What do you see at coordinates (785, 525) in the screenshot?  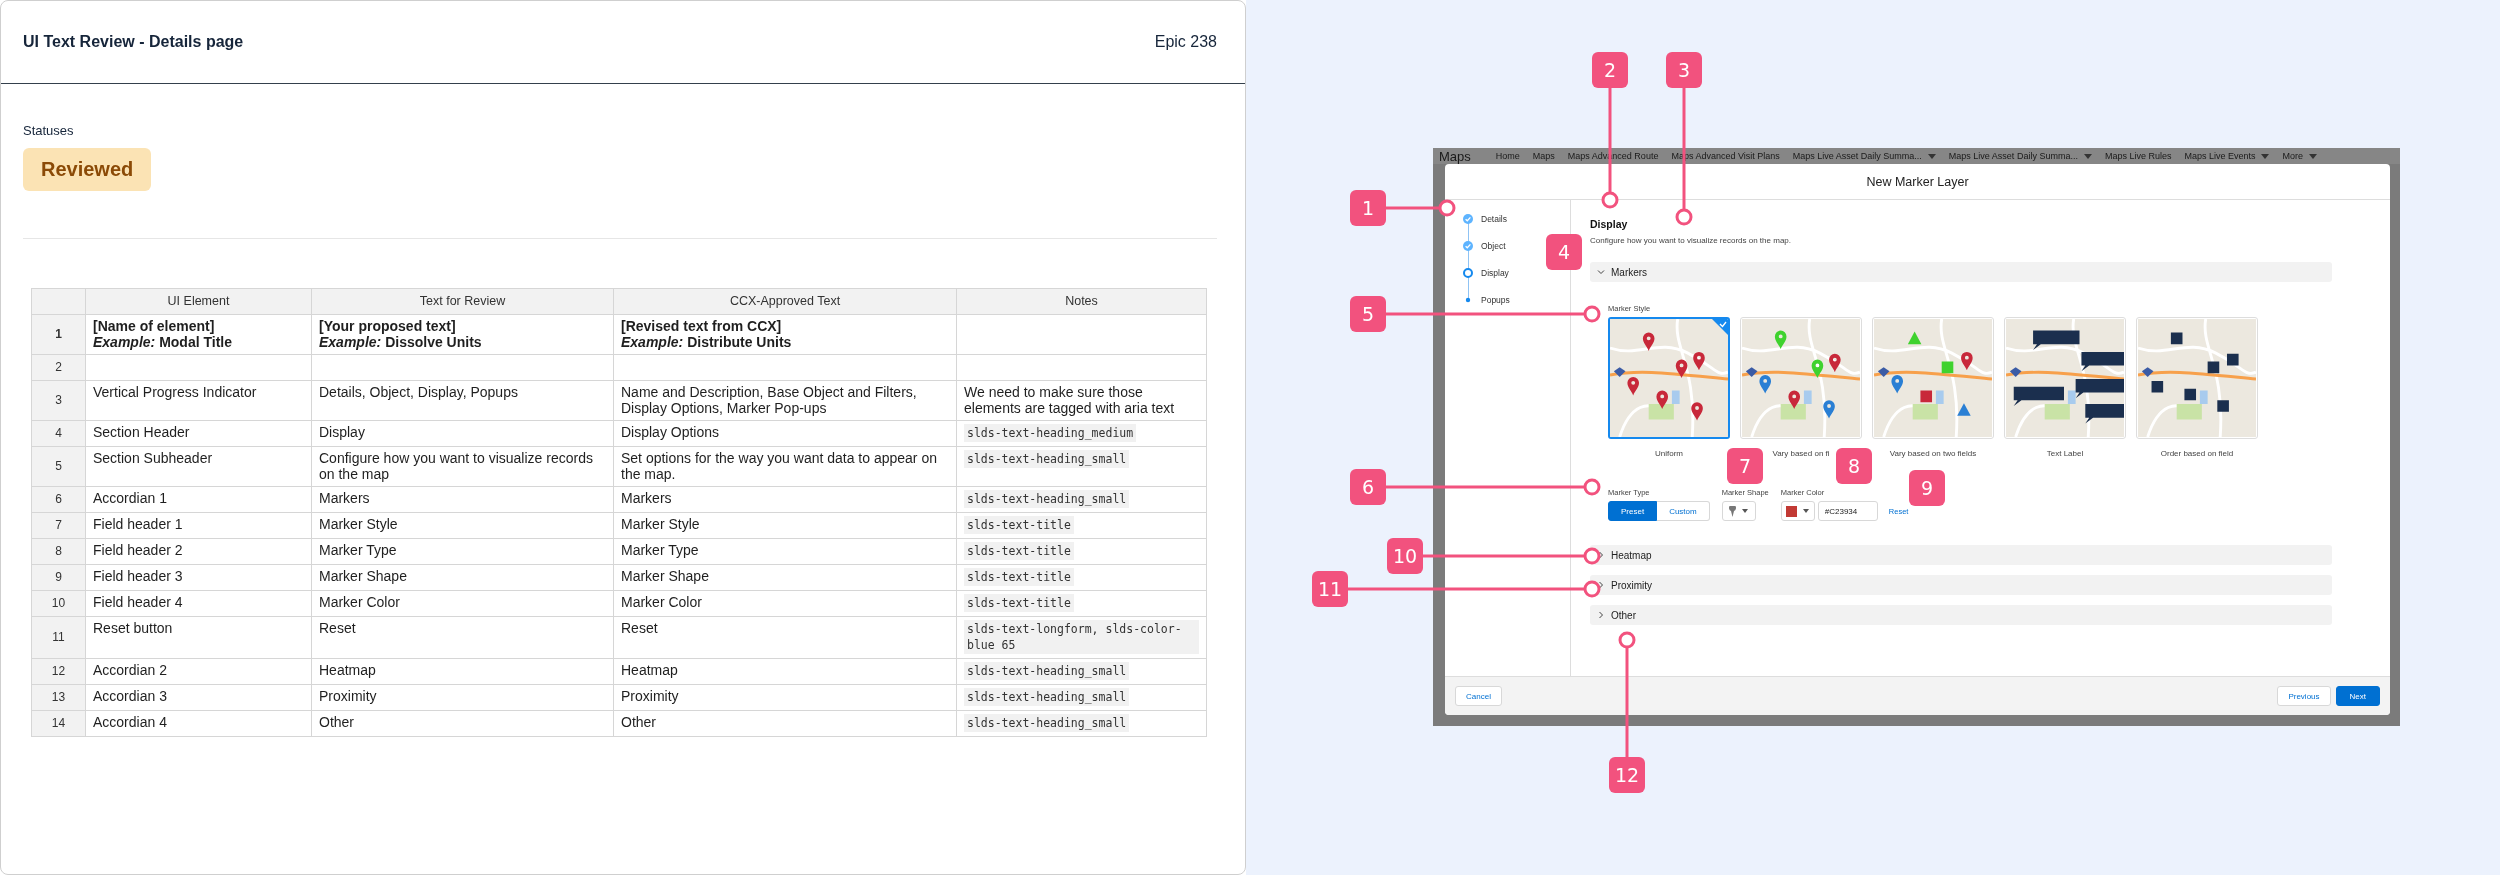 I see `table-cell: Marker Style` at bounding box center [785, 525].